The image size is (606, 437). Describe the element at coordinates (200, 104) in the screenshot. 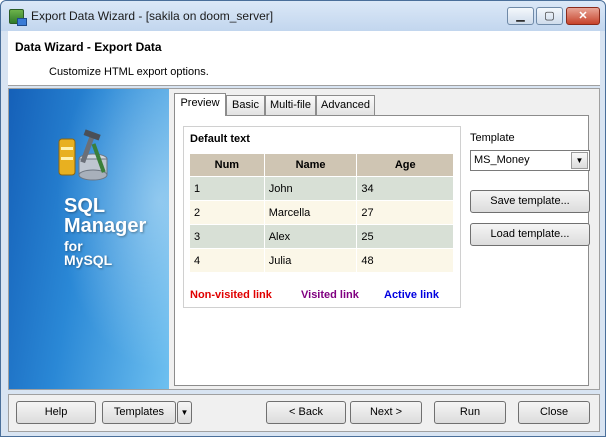

I see `tab-preview: Preview` at that location.